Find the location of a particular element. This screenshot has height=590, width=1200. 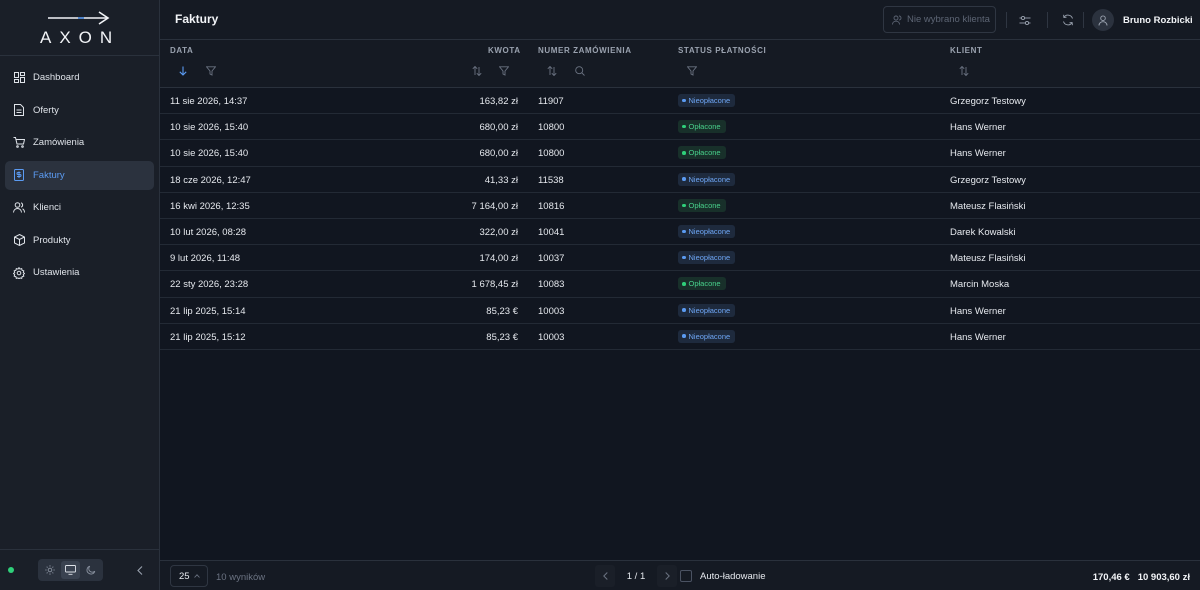

cell-order-number: 11538 is located at coordinates (551, 180).